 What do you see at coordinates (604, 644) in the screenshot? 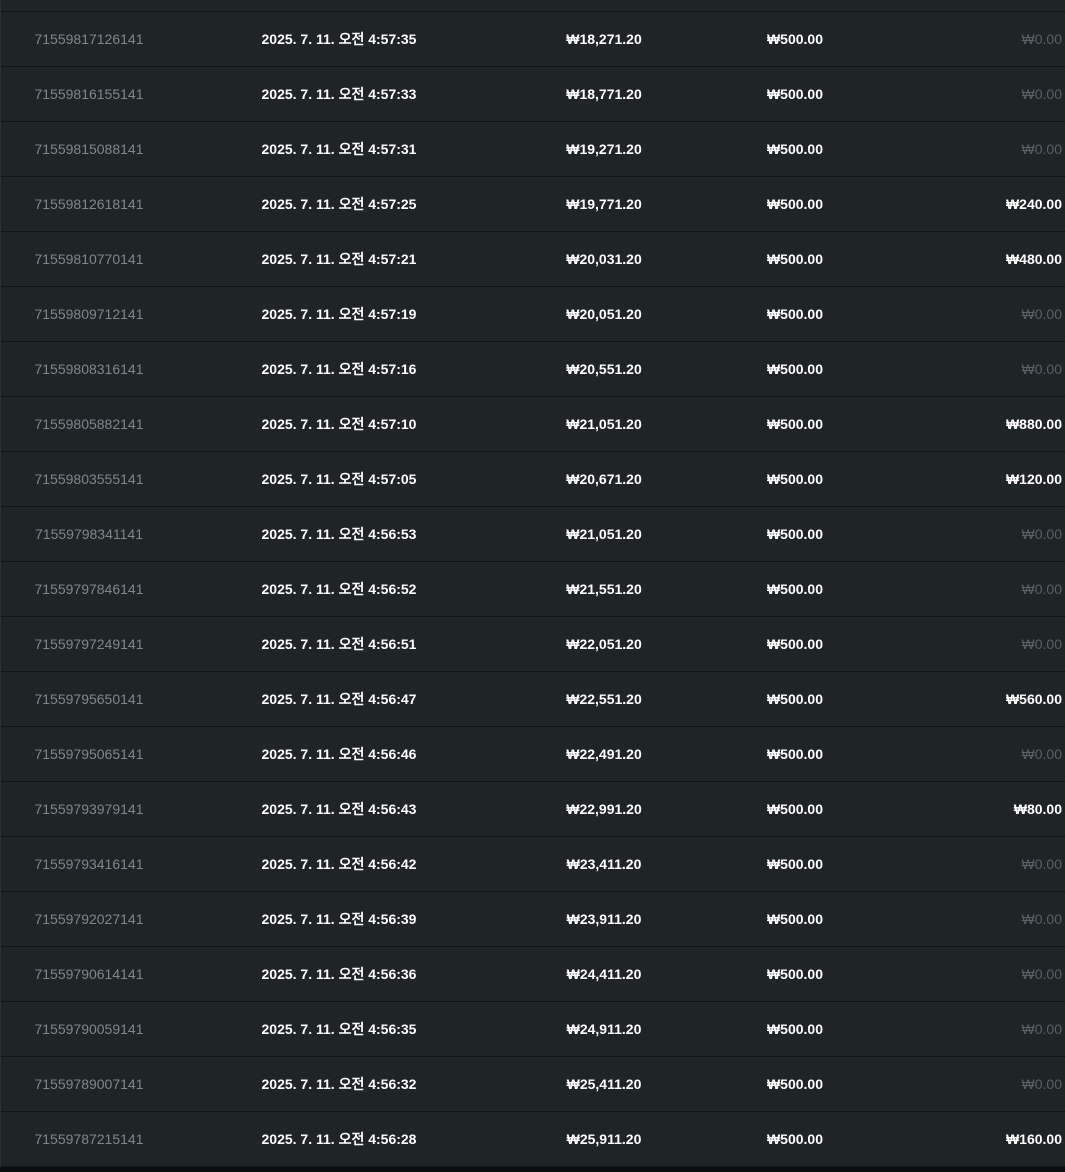
I see `balance-cell: ₩22,051.20` at bounding box center [604, 644].